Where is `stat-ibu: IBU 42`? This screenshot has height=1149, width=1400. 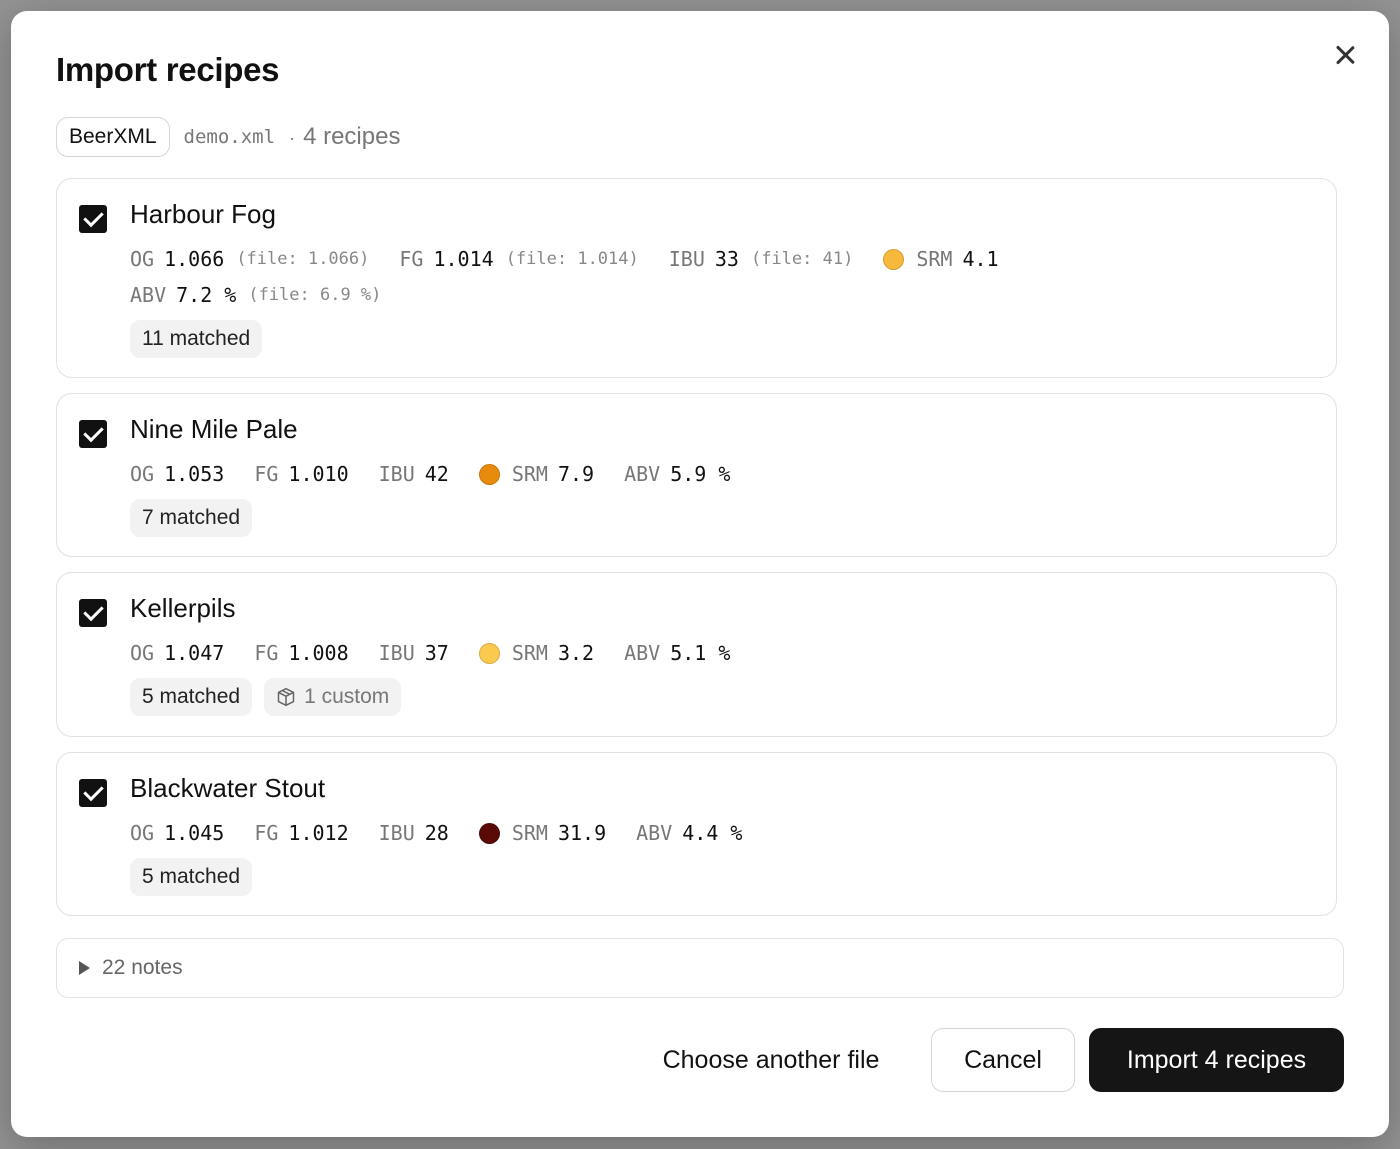 stat-ibu: IBU 42 is located at coordinates (414, 474).